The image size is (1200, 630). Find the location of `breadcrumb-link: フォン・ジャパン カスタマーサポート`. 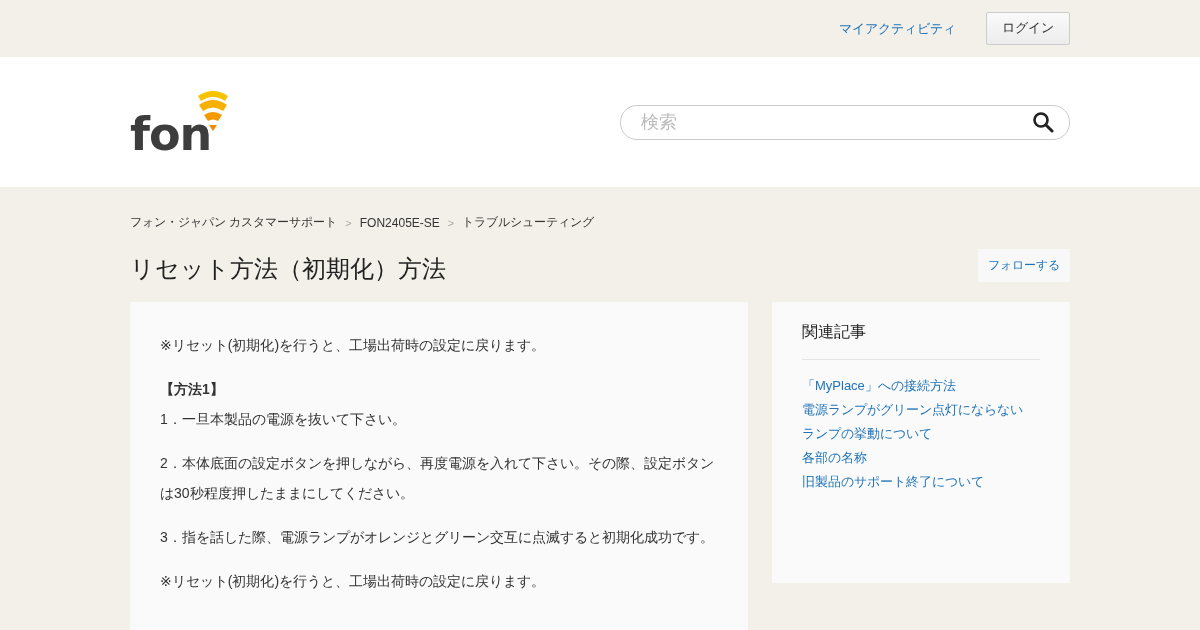

breadcrumb-link: フォン・ジャパン カスタマーサポート is located at coordinates (234, 222).